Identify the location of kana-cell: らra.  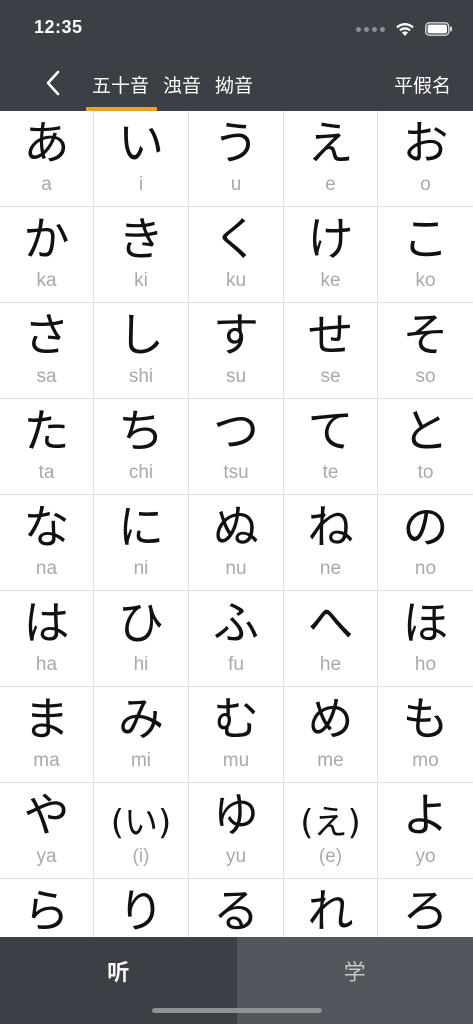
(47, 908).